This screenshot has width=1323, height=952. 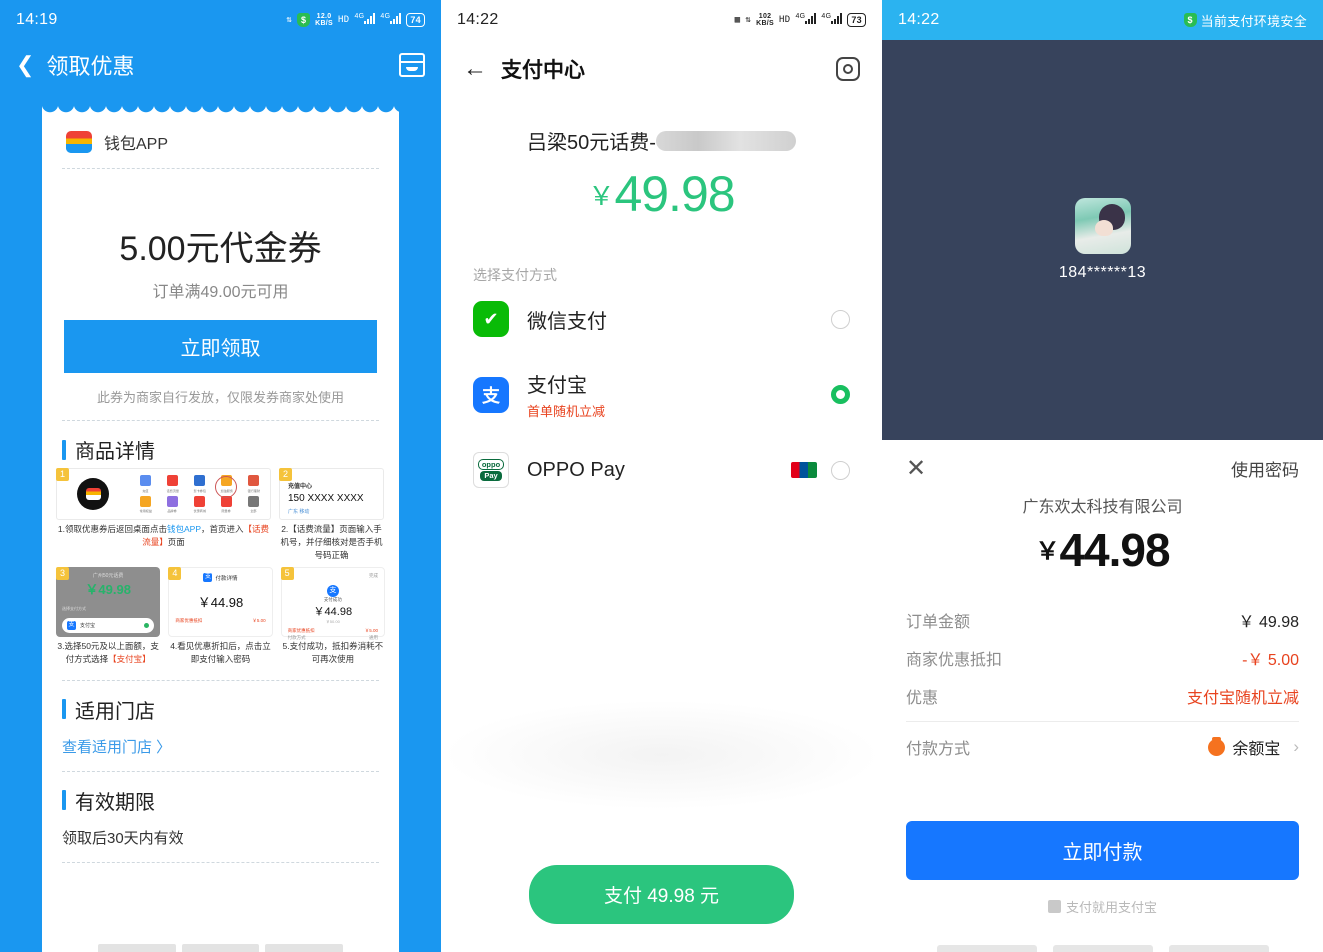 What do you see at coordinates (412, 65) in the screenshot?
I see `ticket-icon` at bounding box center [412, 65].